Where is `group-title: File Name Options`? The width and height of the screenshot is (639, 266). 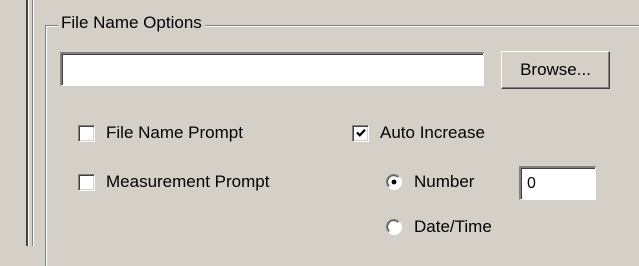
group-title: File Name Options is located at coordinates (131, 23).